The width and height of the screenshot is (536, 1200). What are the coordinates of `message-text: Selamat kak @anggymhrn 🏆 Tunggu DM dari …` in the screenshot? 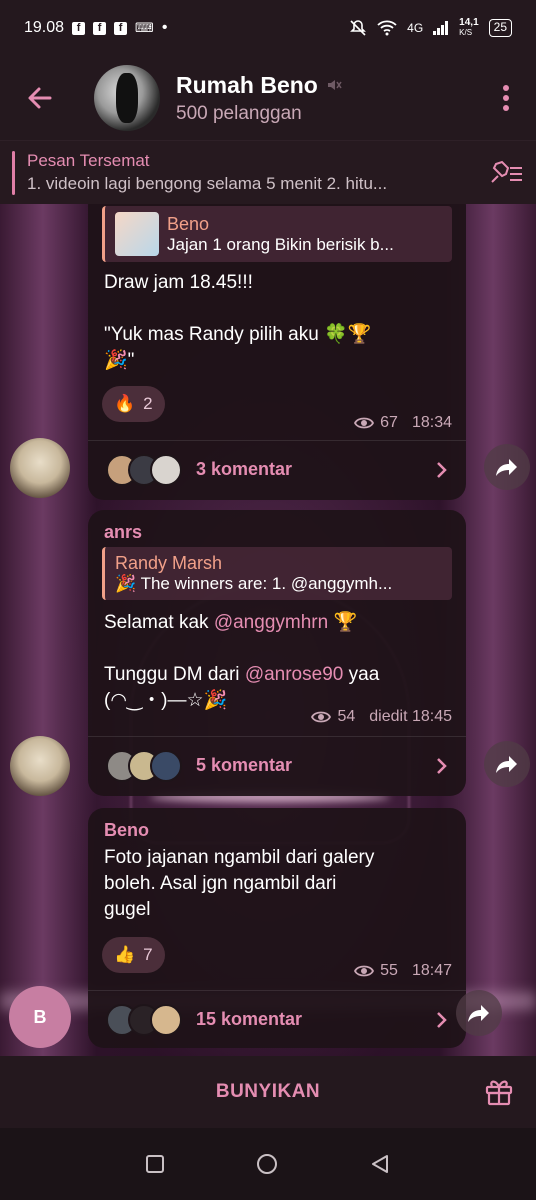 It's located at (277, 662).